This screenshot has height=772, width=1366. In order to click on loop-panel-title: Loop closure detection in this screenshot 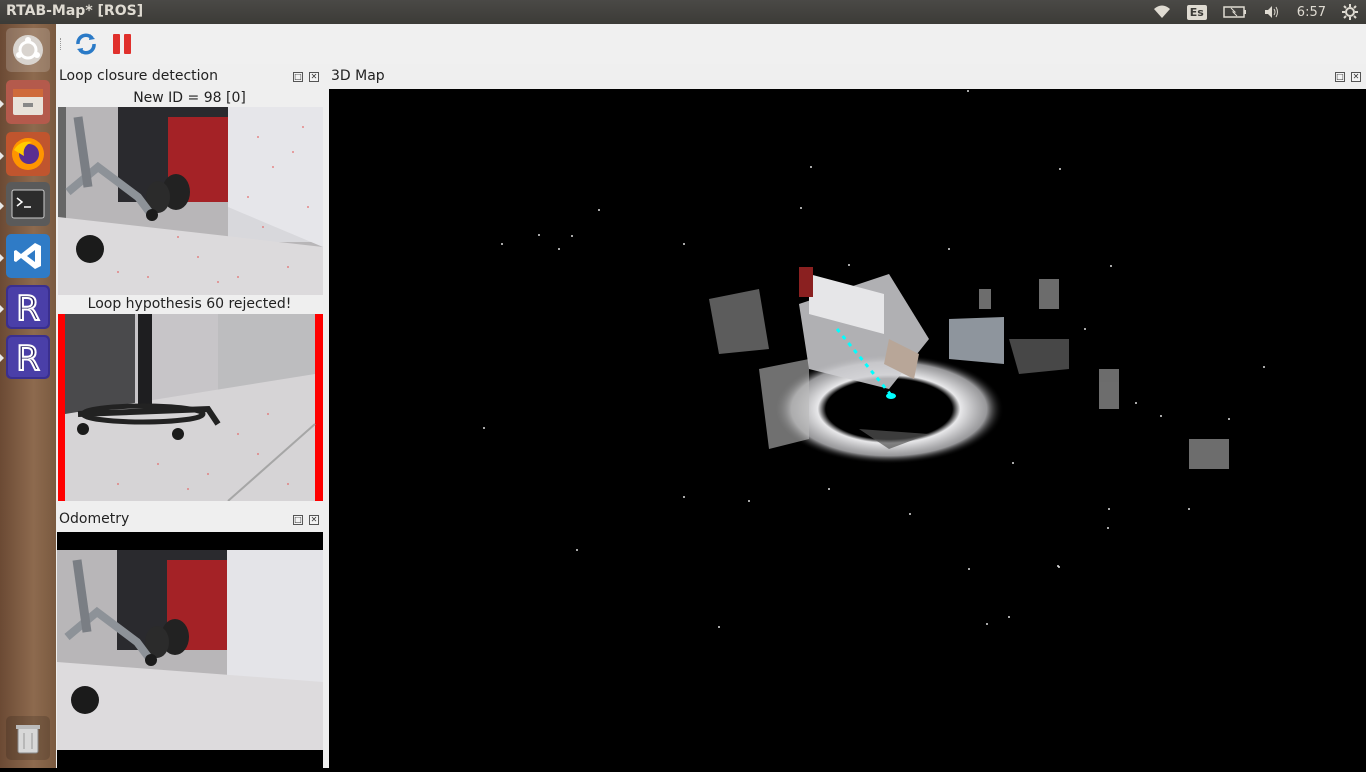, I will do `click(138, 76)`.